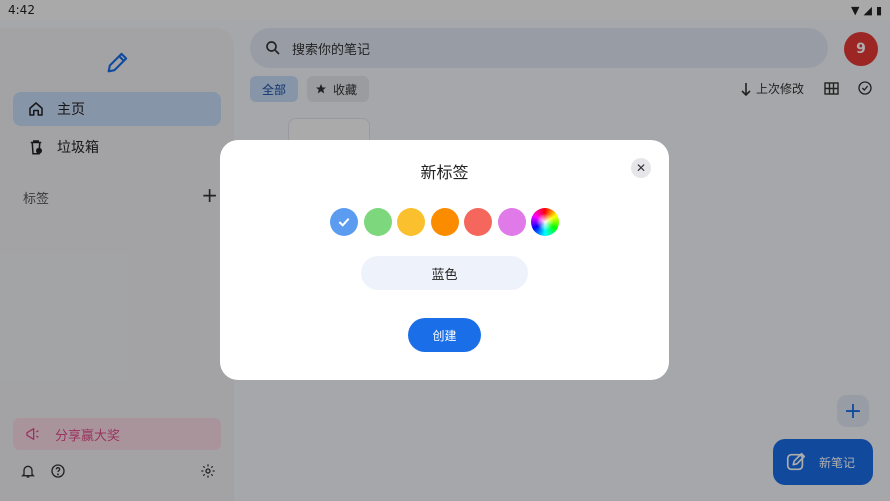 The image size is (890, 501). Describe the element at coordinates (545, 222) in the screenshot. I see `custom-color-swatch` at that location.